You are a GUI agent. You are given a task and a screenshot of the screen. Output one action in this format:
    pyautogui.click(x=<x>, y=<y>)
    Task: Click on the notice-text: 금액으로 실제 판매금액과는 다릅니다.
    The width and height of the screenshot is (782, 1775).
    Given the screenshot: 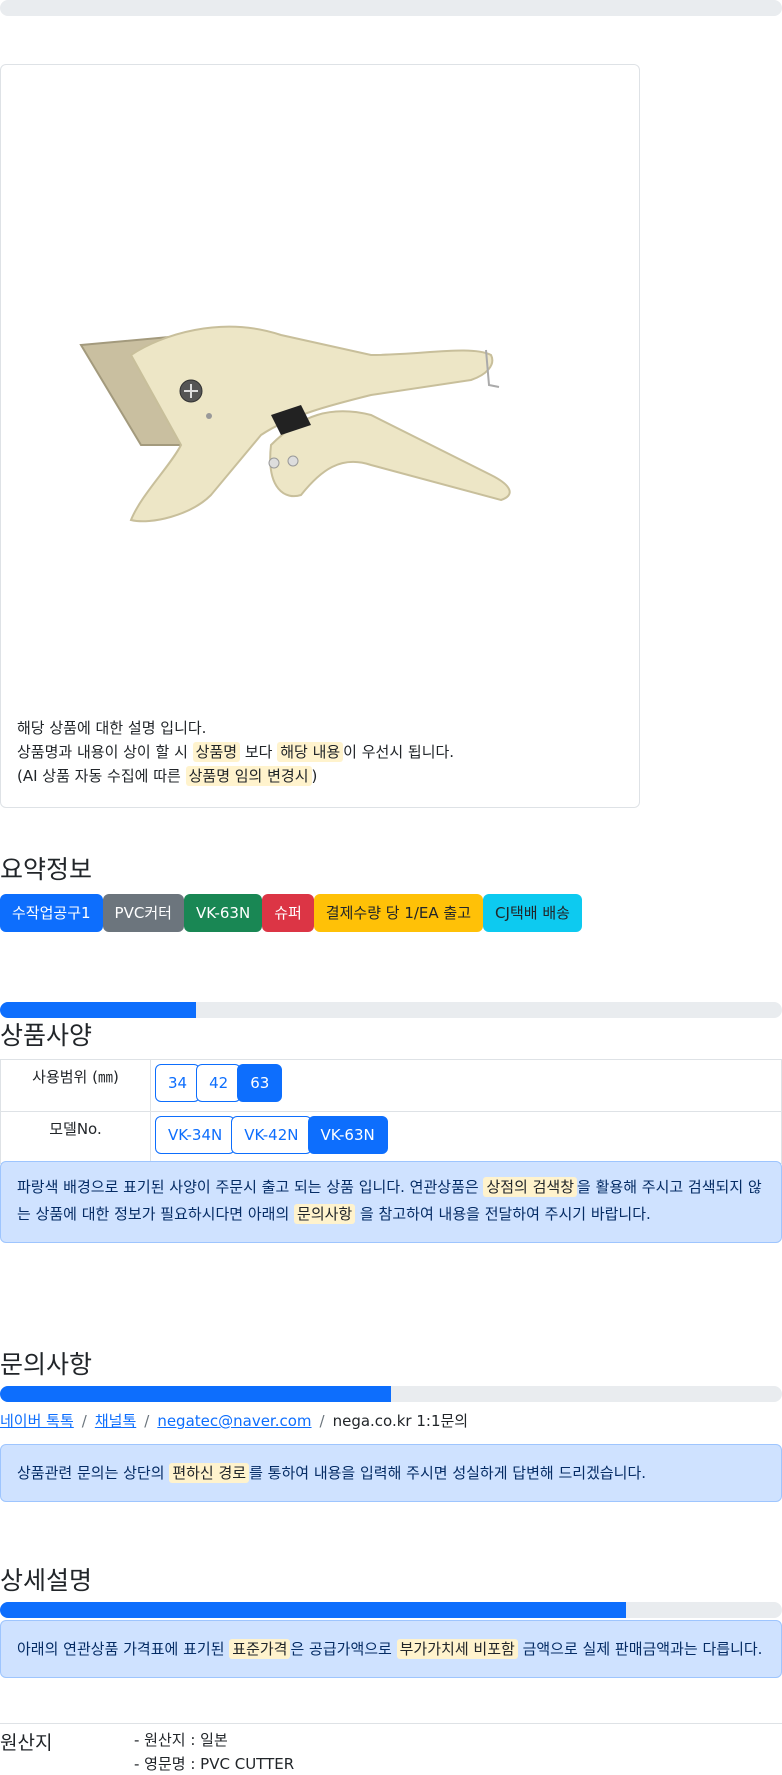 What is the action you would take?
    pyautogui.click(x=640, y=1649)
    